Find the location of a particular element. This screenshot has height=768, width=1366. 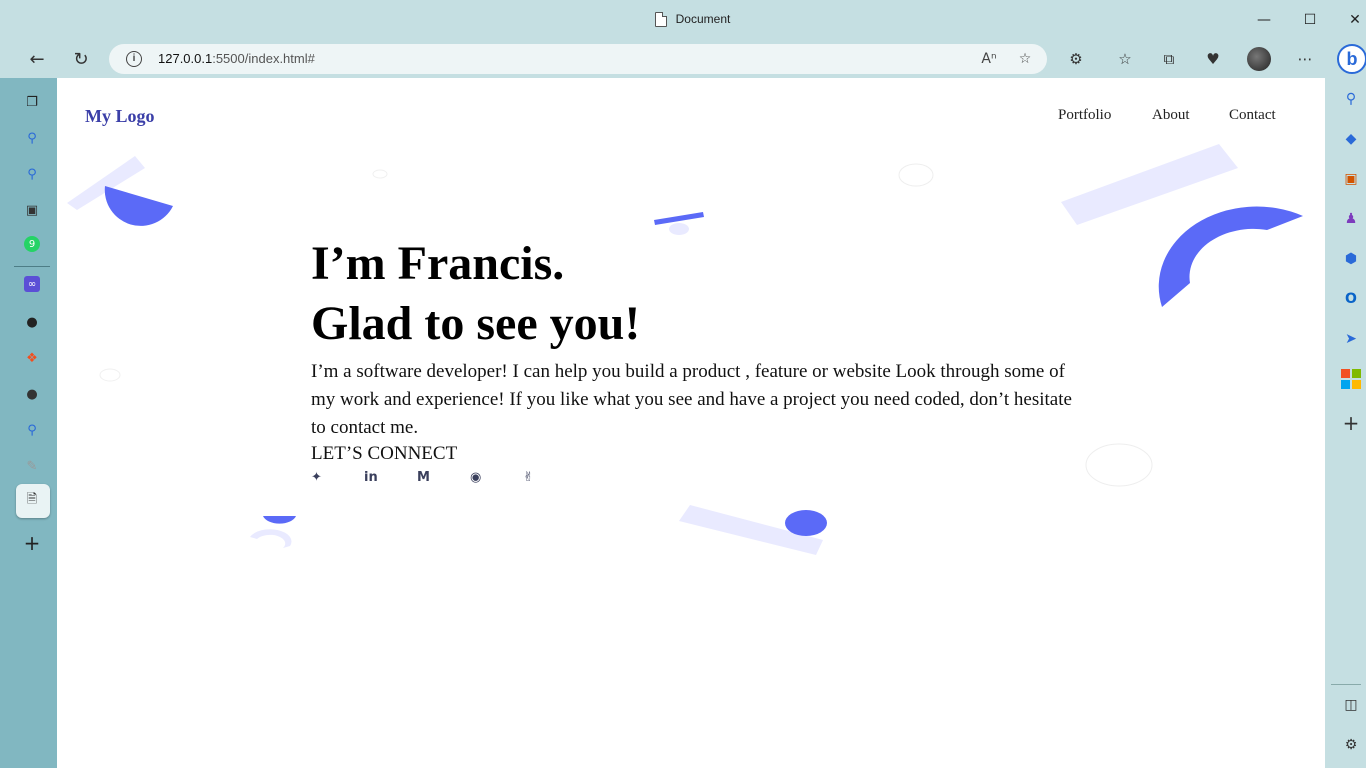

shopping-icon: ◆ is located at coordinates (1351, 139).